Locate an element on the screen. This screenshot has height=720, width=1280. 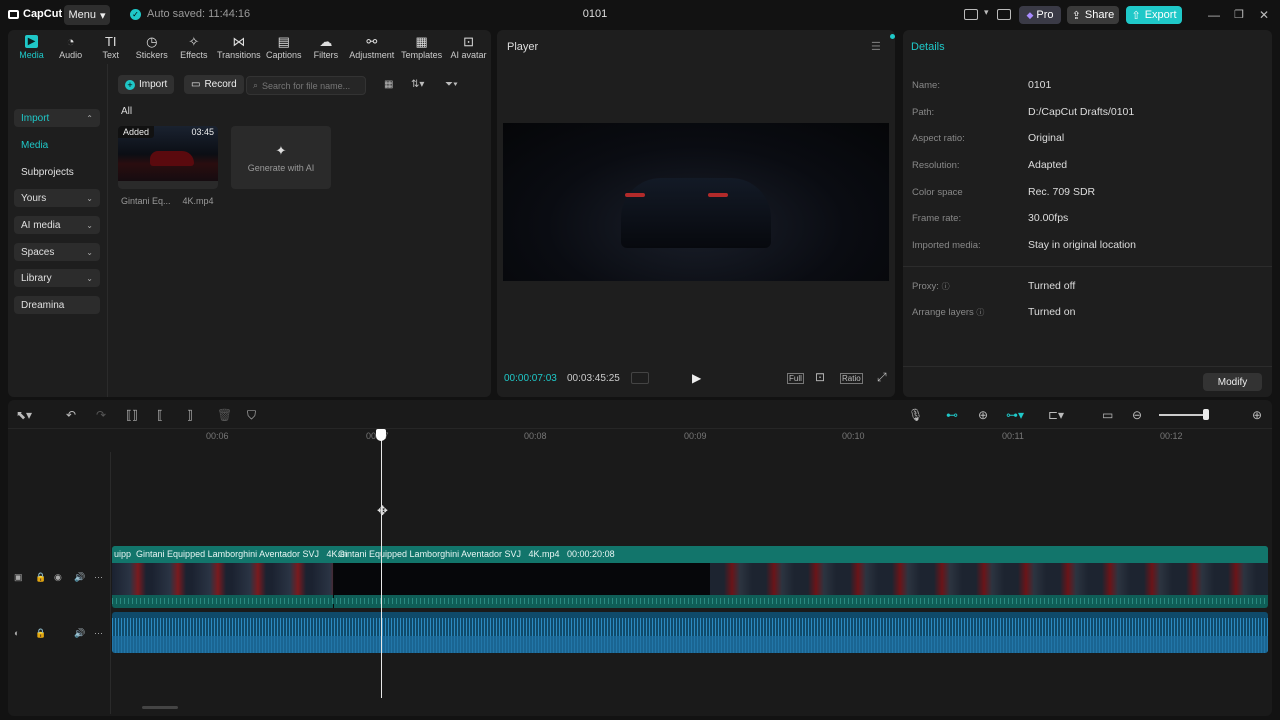
detail-row-proxy: Proxy: ⓘ Turned off is located at coordinates (1082, 286).